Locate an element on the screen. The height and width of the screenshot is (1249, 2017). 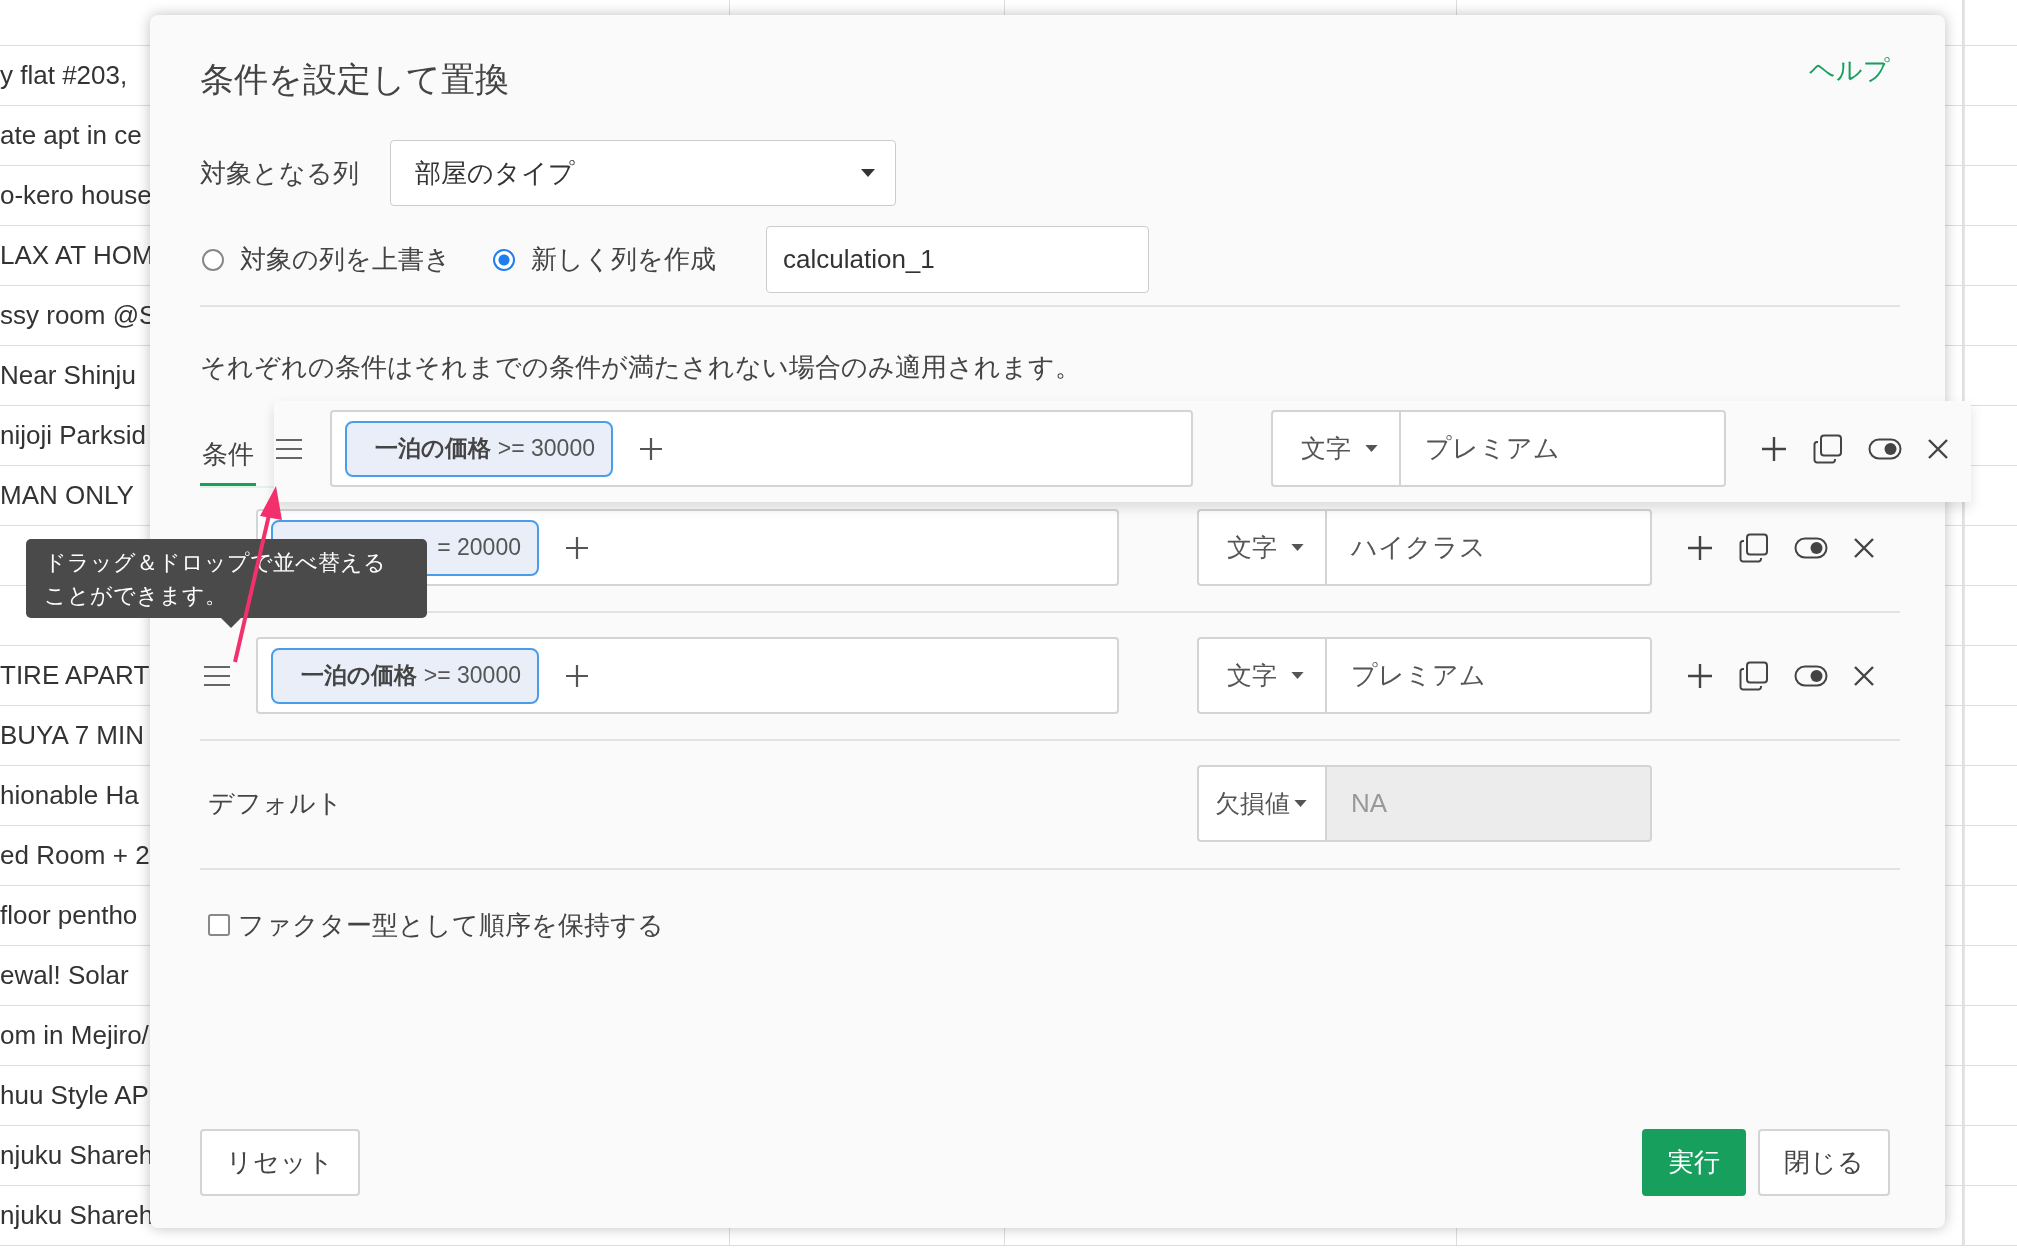
table-cell: TIRE APART is located at coordinates (75, 675).